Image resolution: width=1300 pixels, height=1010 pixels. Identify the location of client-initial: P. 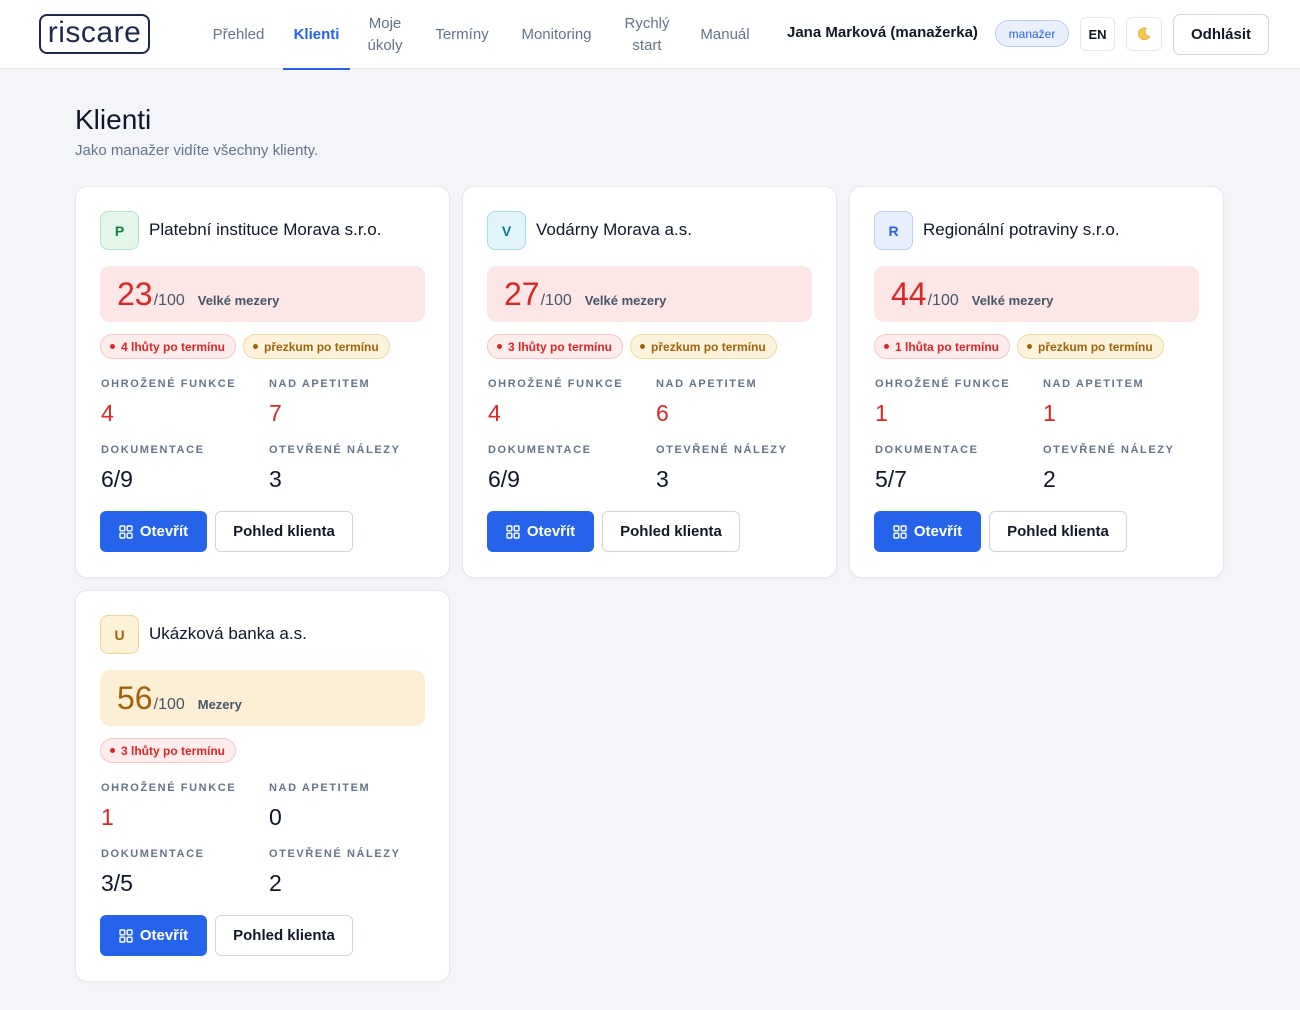
(119, 230).